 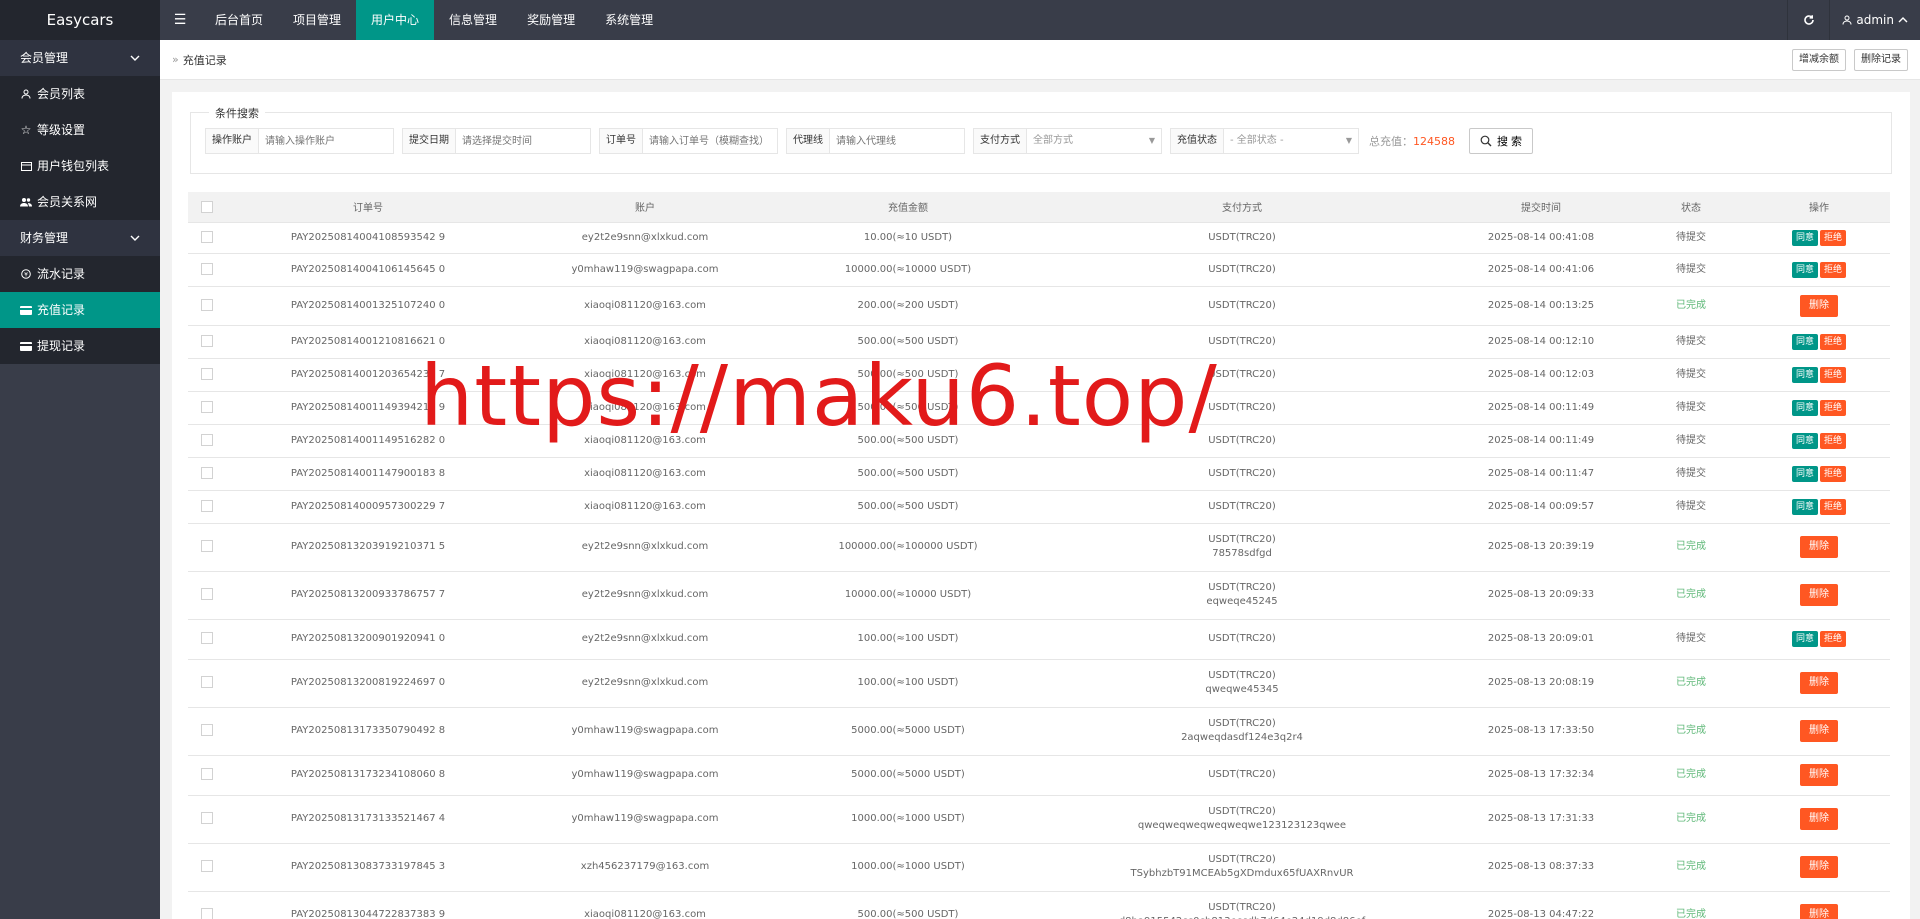 I want to click on caret-down-icon: ▼, so click(x=1151, y=140).